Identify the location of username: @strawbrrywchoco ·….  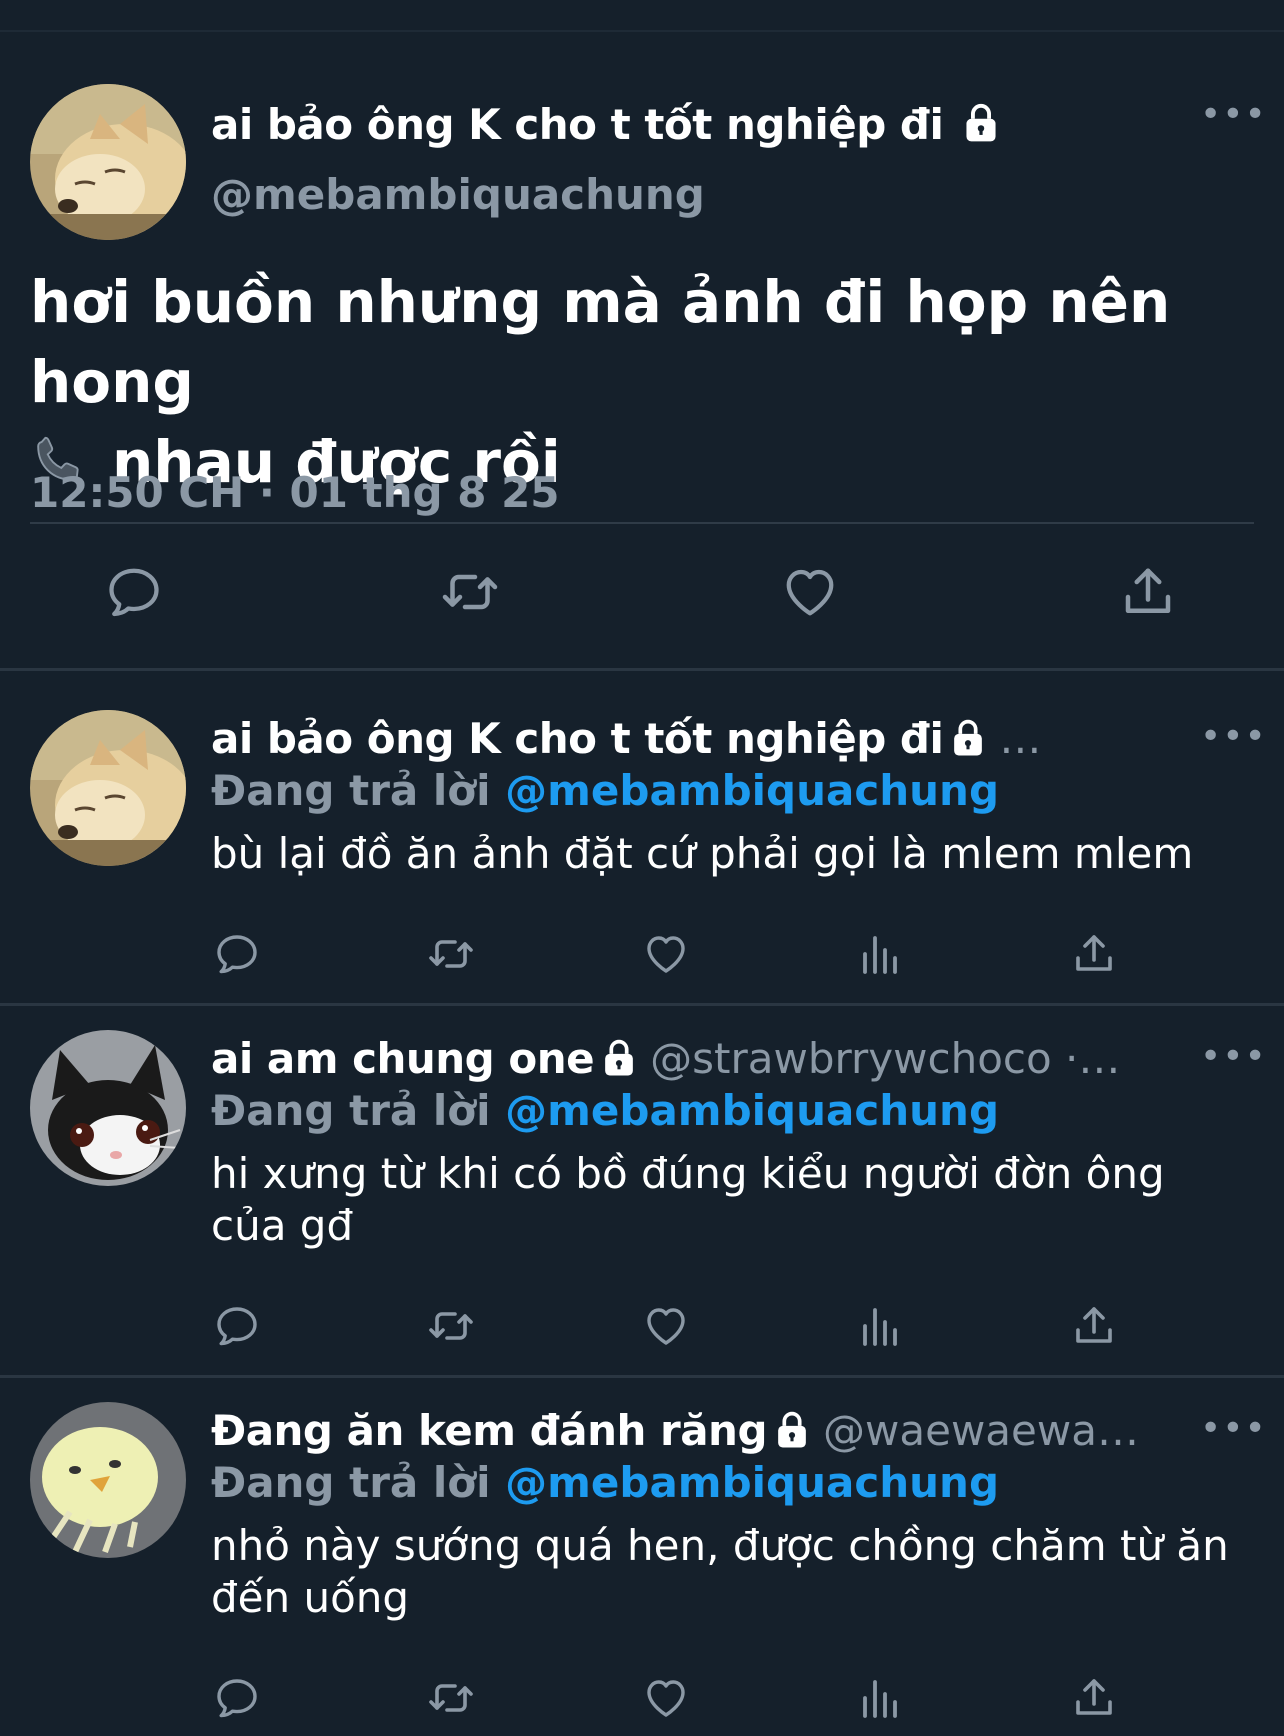
(885, 1058).